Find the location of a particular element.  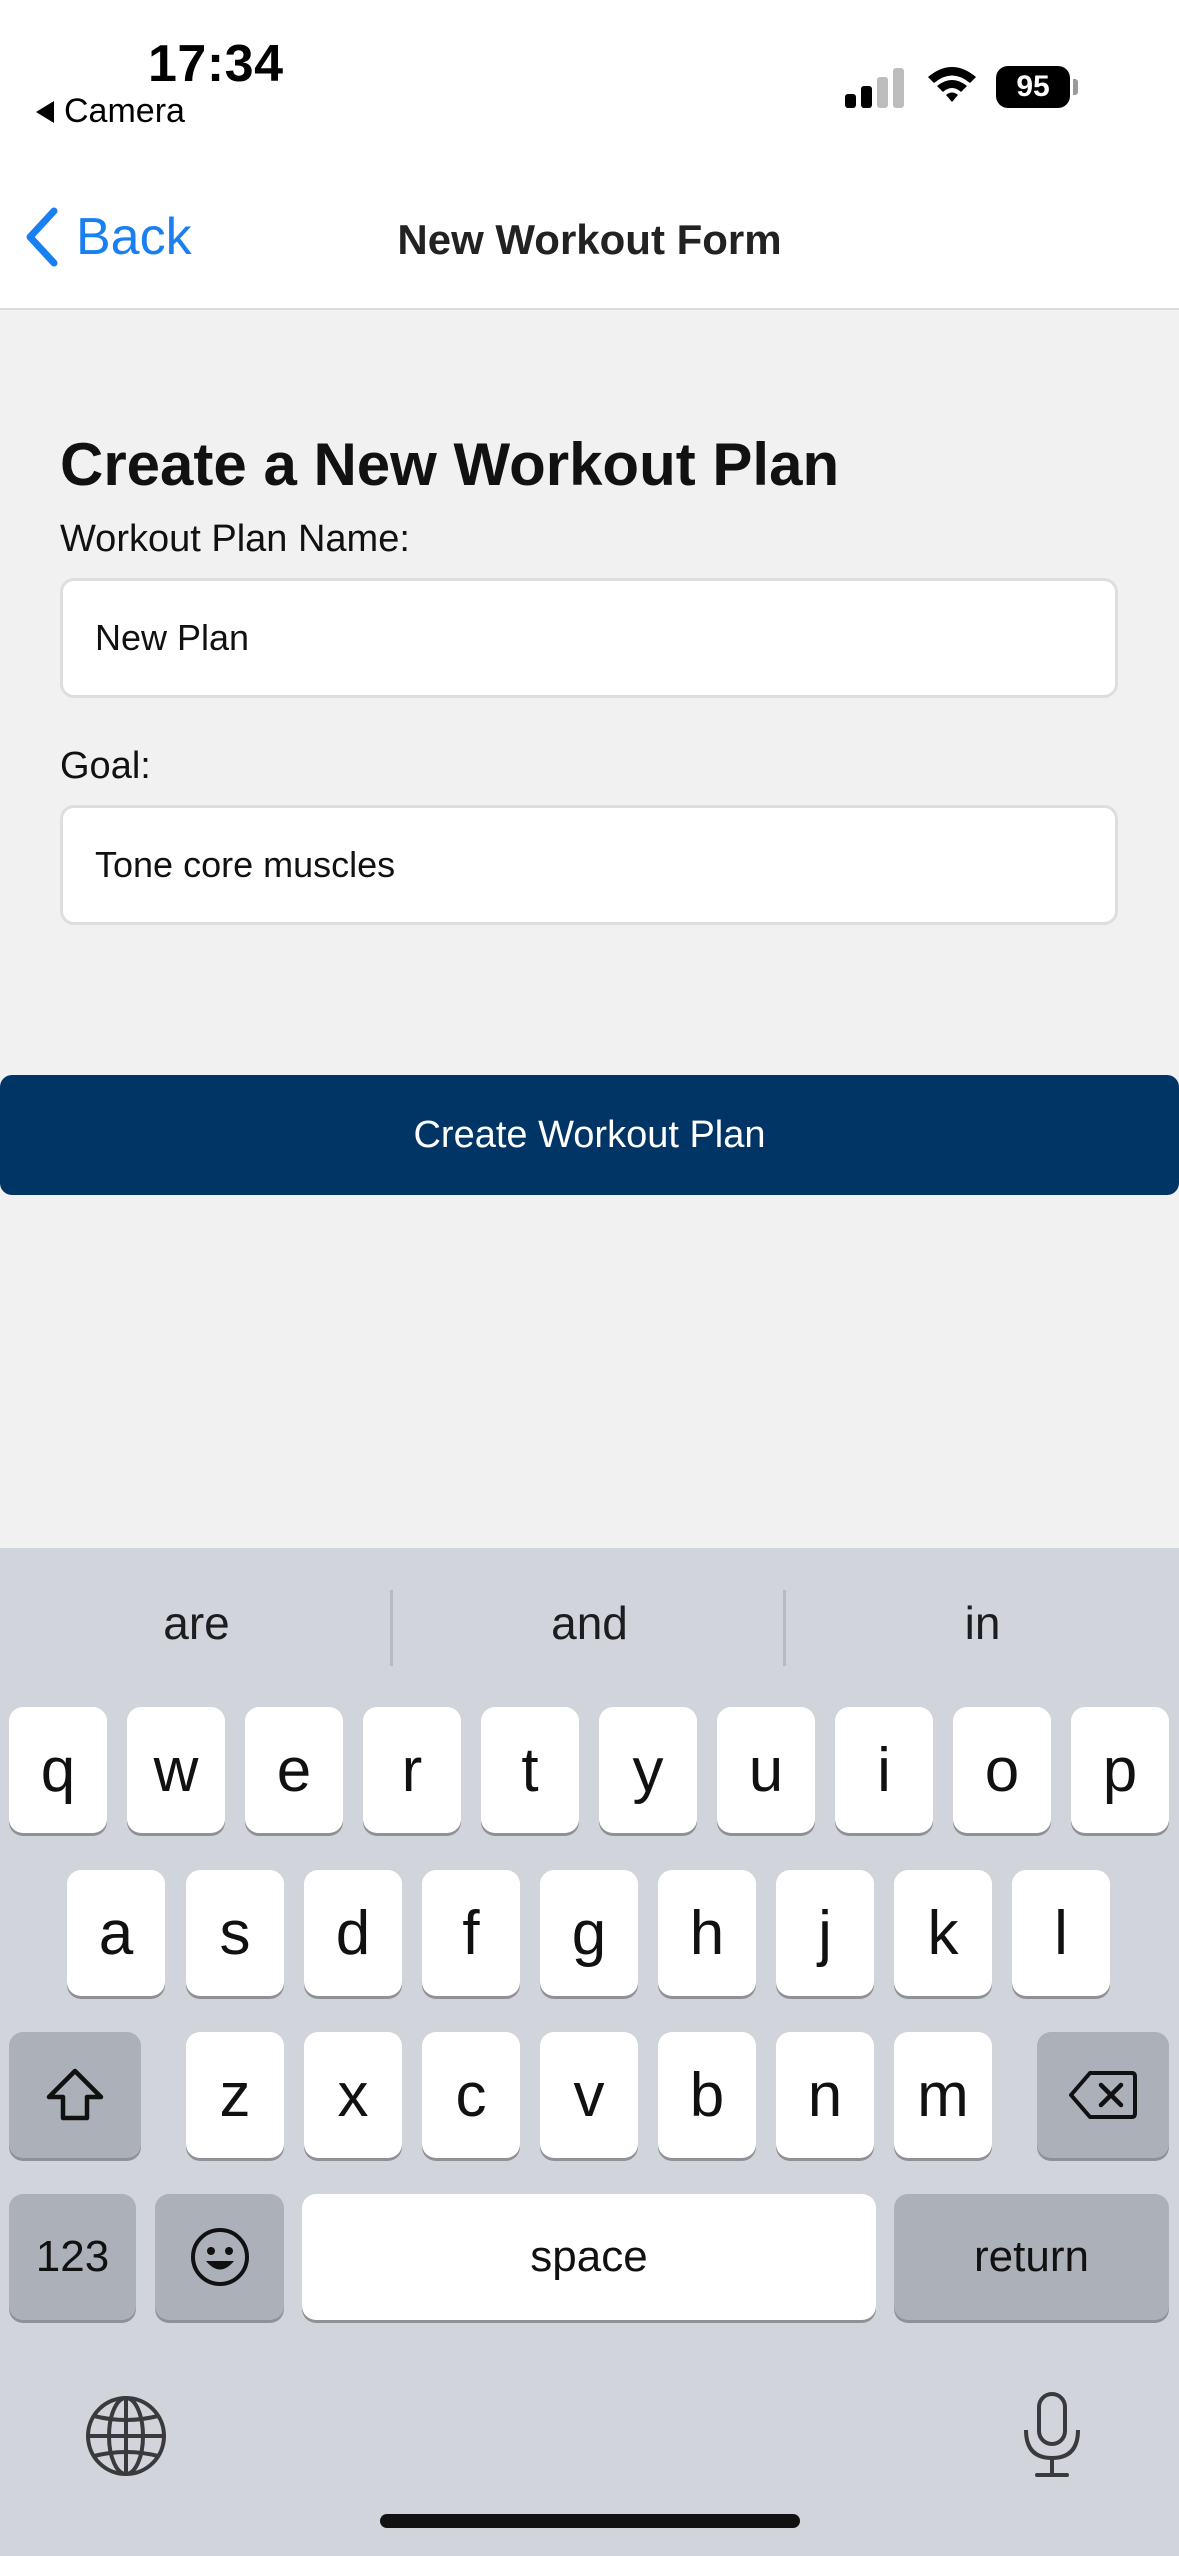

back-to-camera: Camera is located at coordinates (110, 111).